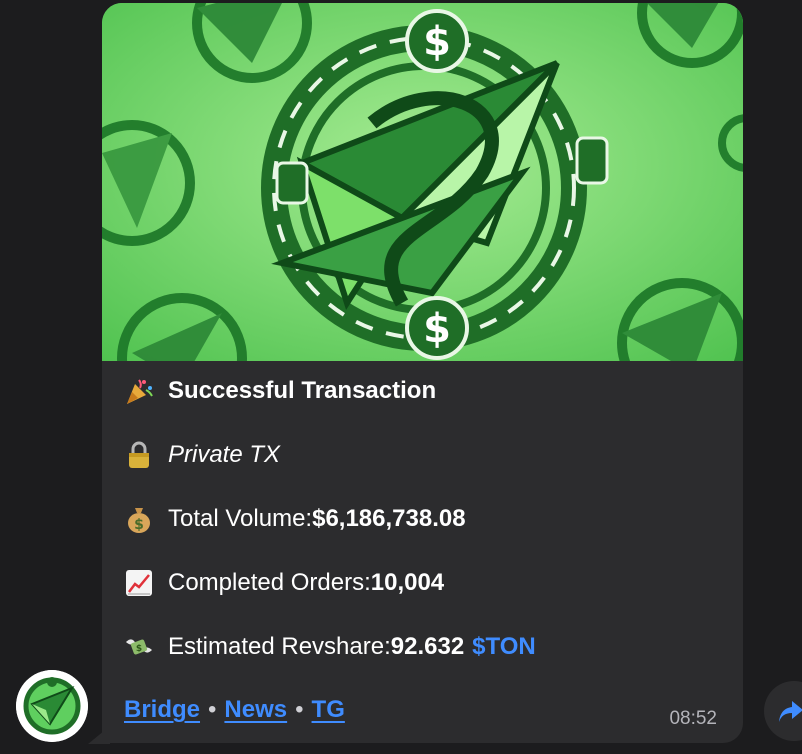 The image size is (802, 754). What do you see at coordinates (389, 518) in the screenshot?
I see `volume-value: $6,186,738.08` at bounding box center [389, 518].